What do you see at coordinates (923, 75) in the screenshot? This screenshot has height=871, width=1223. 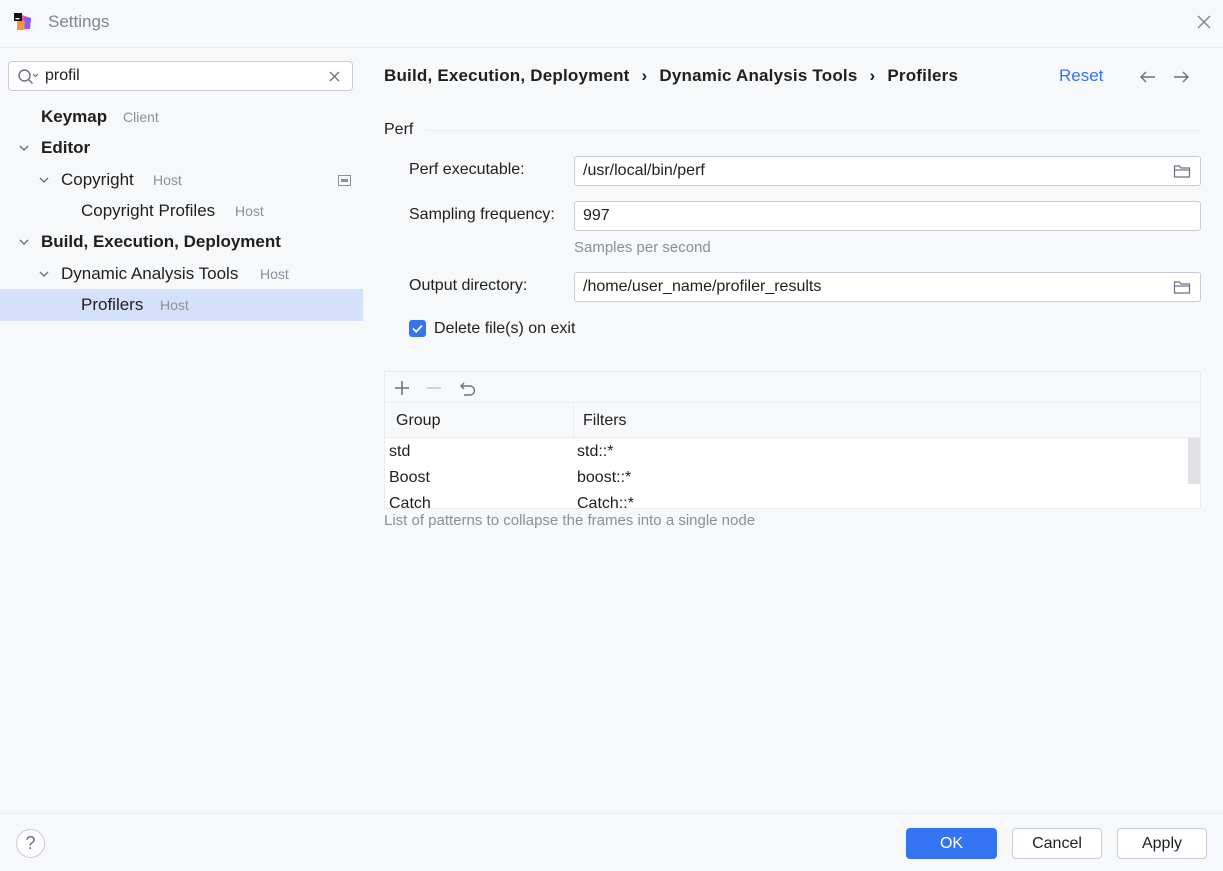 I see `breadcrumb-item: Profilers` at bounding box center [923, 75].